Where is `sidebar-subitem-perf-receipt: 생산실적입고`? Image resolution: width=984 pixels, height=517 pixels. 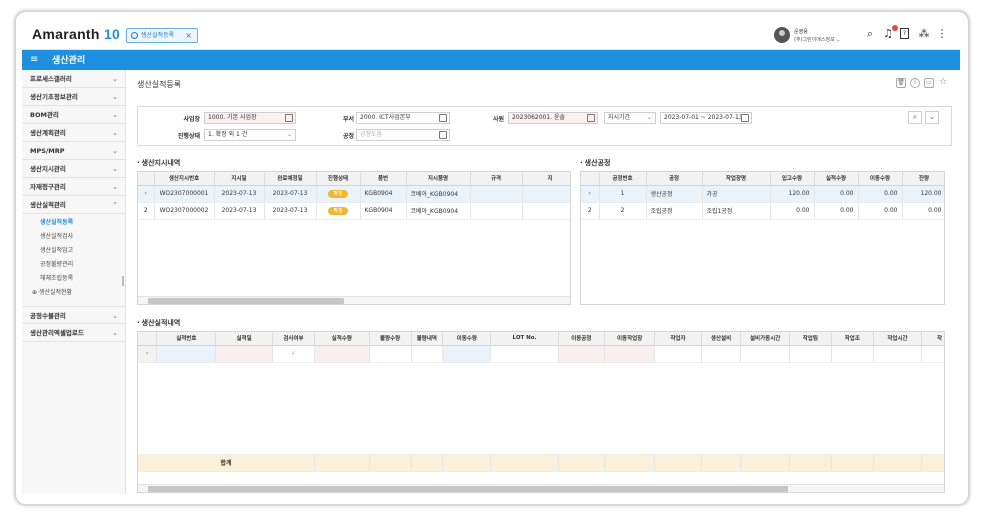 sidebar-subitem-perf-receipt: 생산실적입고 is located at coordinates (83, 251).